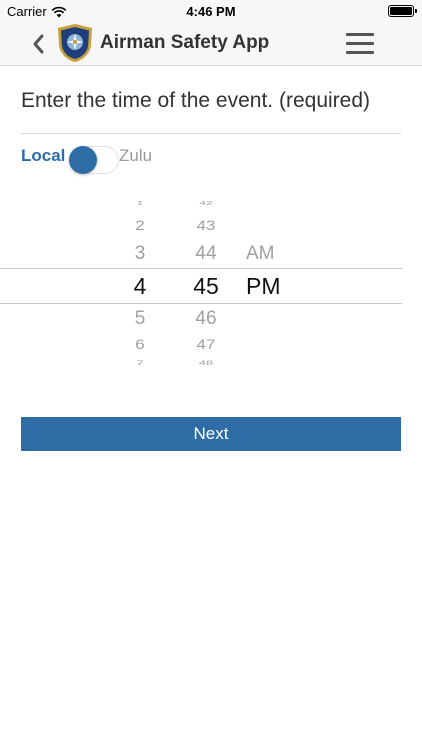 The height and width of the screenshot is (750, 422). Describe the element at coordinates (211, 133) in the screenshot. I see `divider` at that location.